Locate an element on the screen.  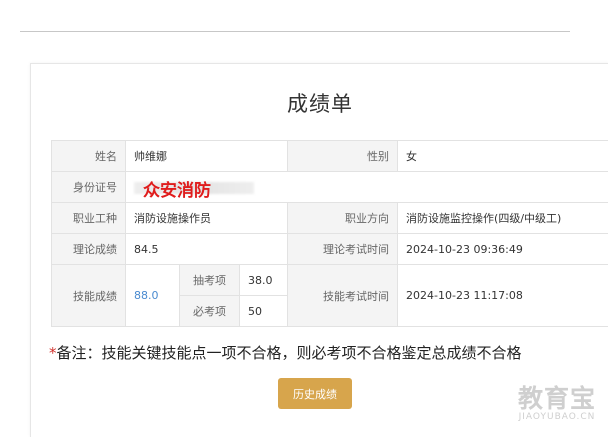
skill-time-value: 2024-10-23 11:17:08 is located at coordinates (503, 296).